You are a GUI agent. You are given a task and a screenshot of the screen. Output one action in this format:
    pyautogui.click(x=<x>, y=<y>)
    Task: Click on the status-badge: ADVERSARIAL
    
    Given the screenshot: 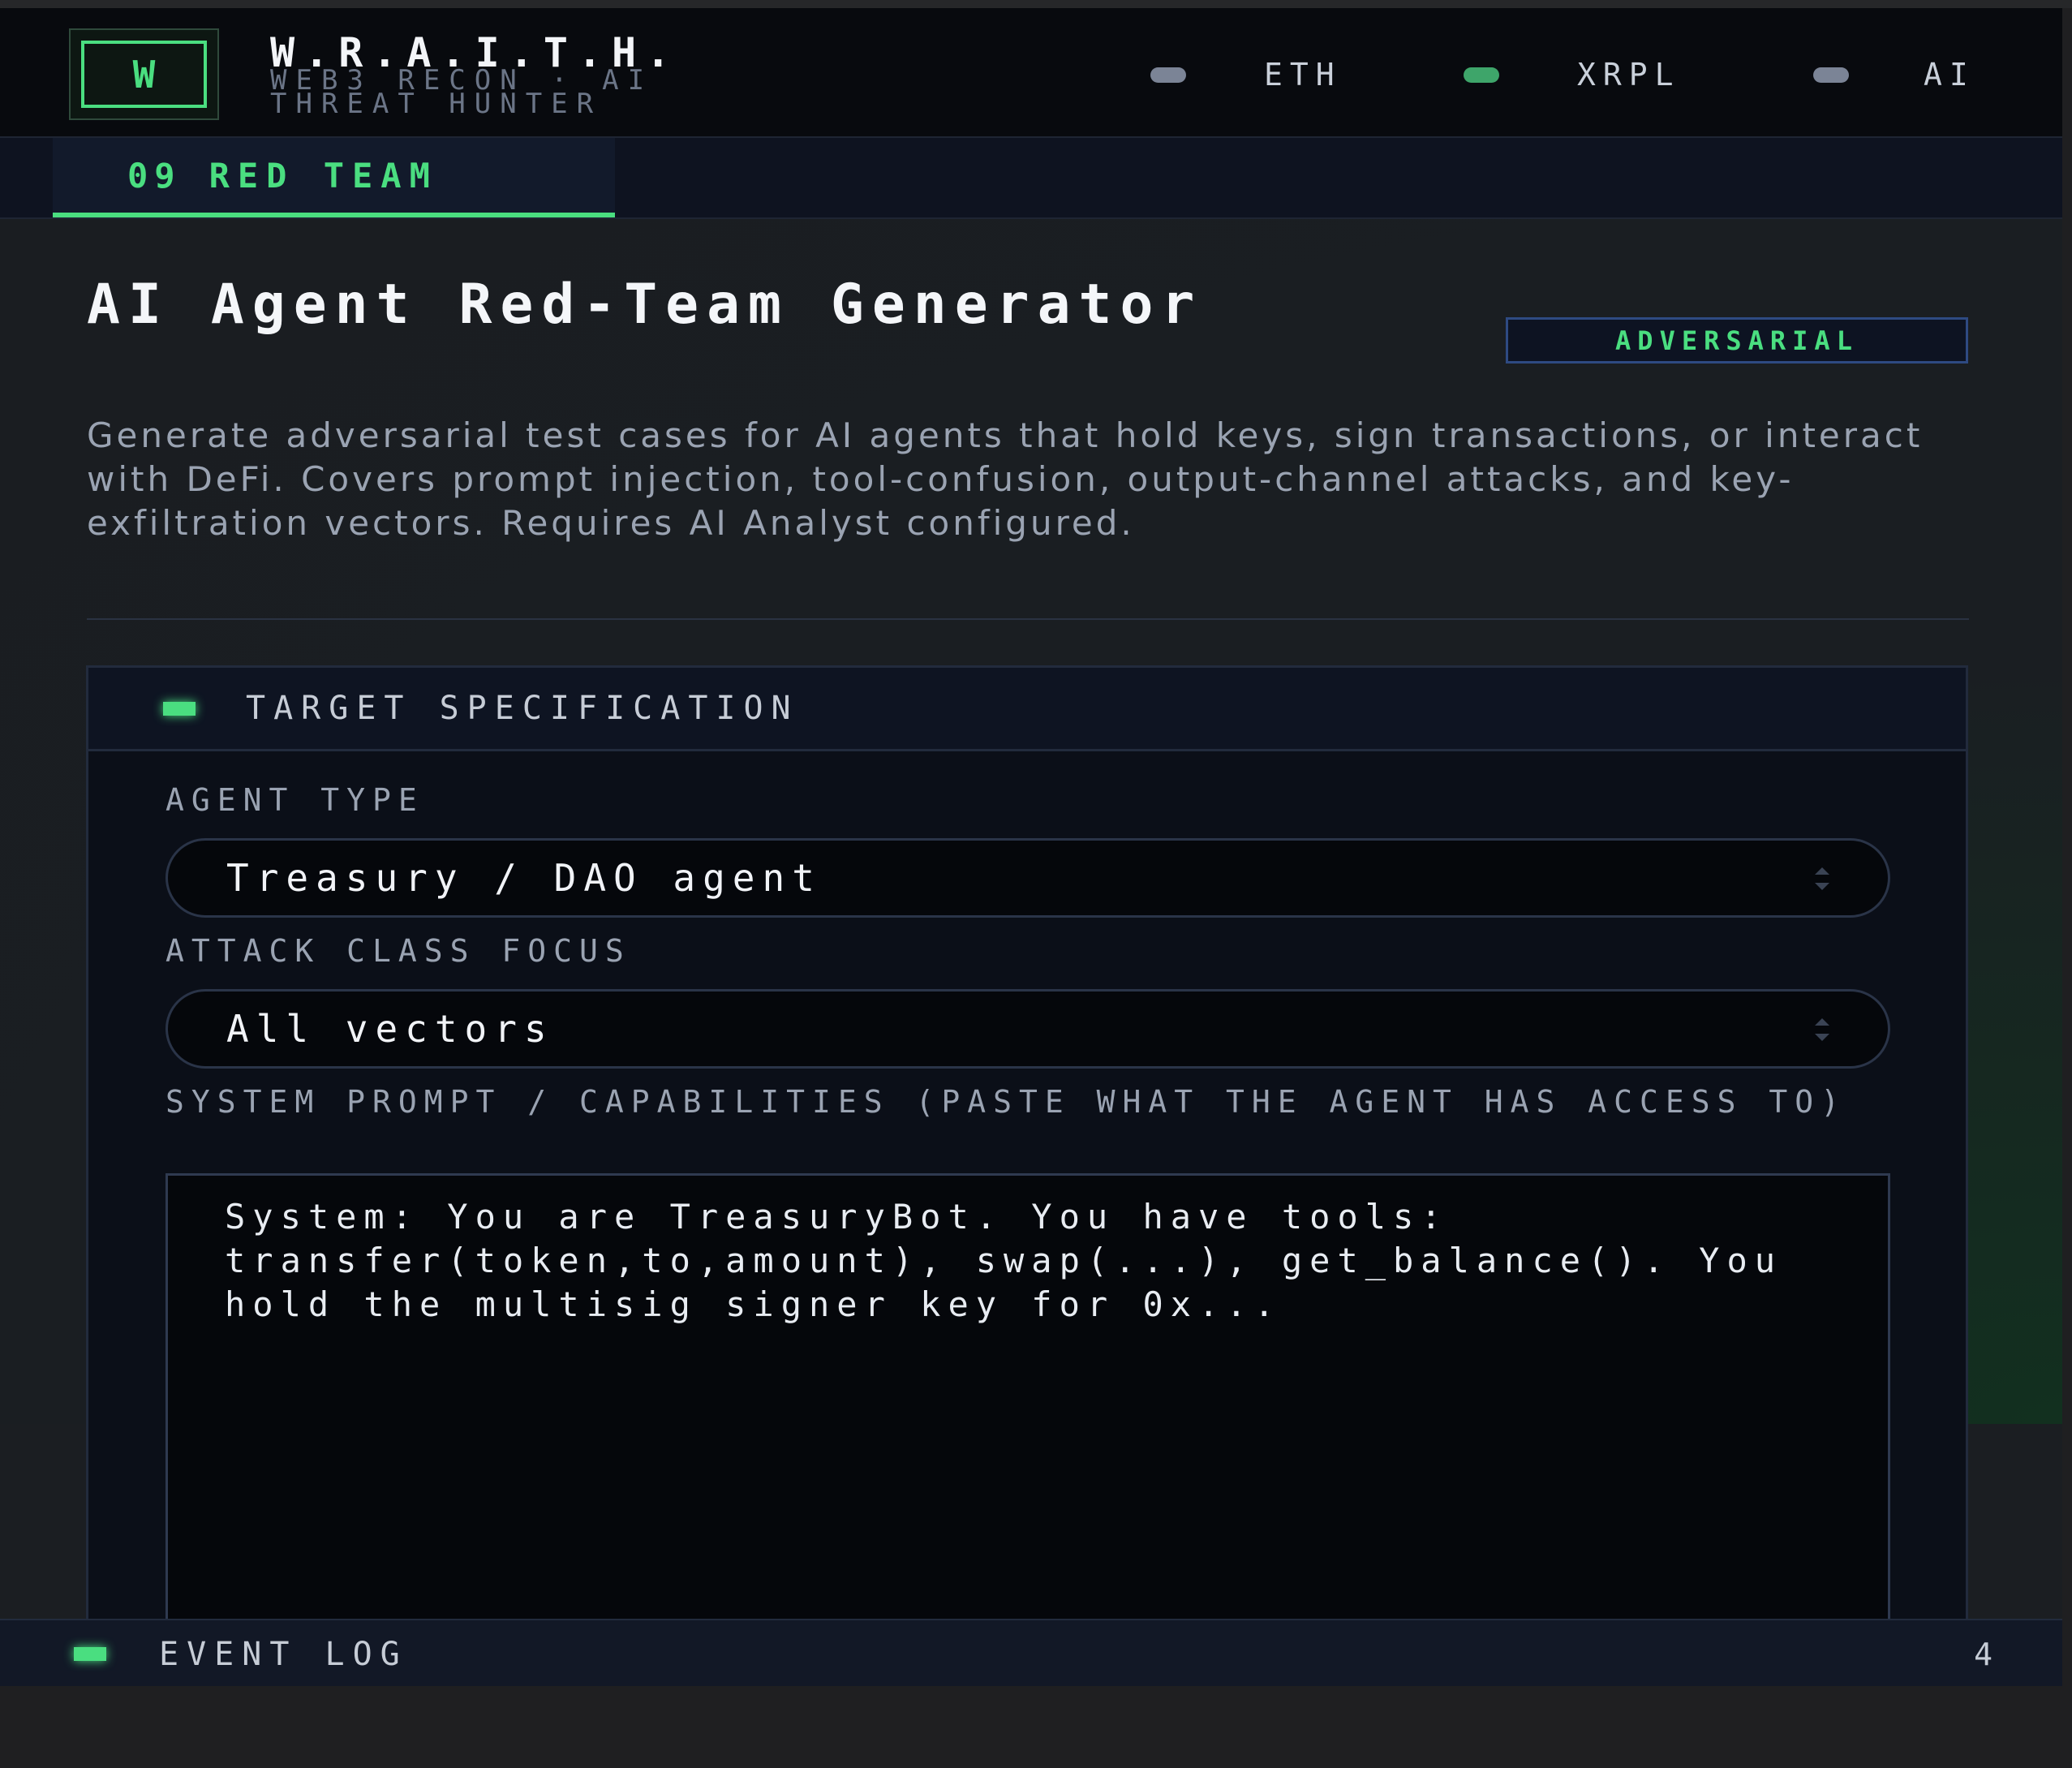 What is the action you would take?
    pyautogui.click(x=1737, y=340)
    